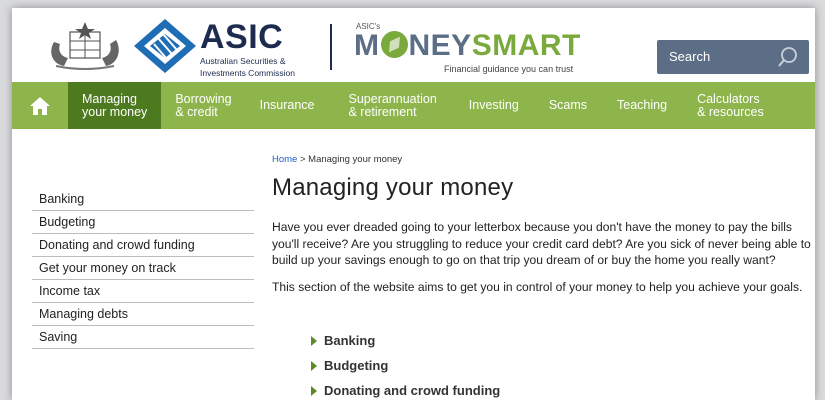 Image resolution: width=825 pixels, height=400 pixels. I want to click on compass-icon, so click(394, 44).